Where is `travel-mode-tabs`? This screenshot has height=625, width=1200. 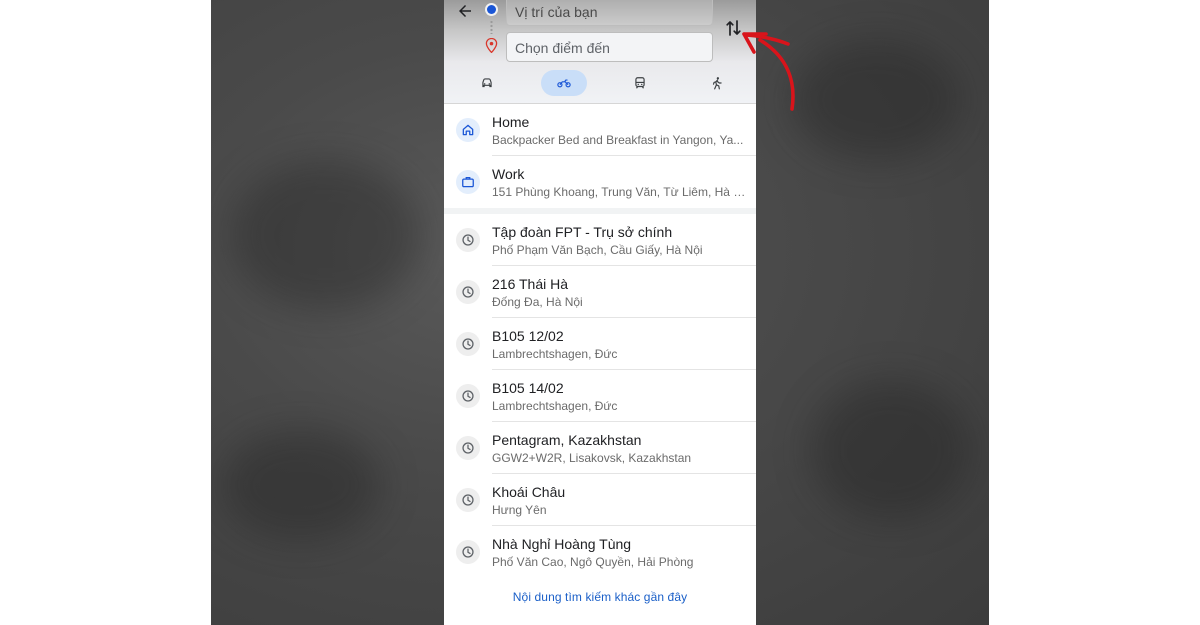
travel-mode-tabs is located at coordinates (600, 83).